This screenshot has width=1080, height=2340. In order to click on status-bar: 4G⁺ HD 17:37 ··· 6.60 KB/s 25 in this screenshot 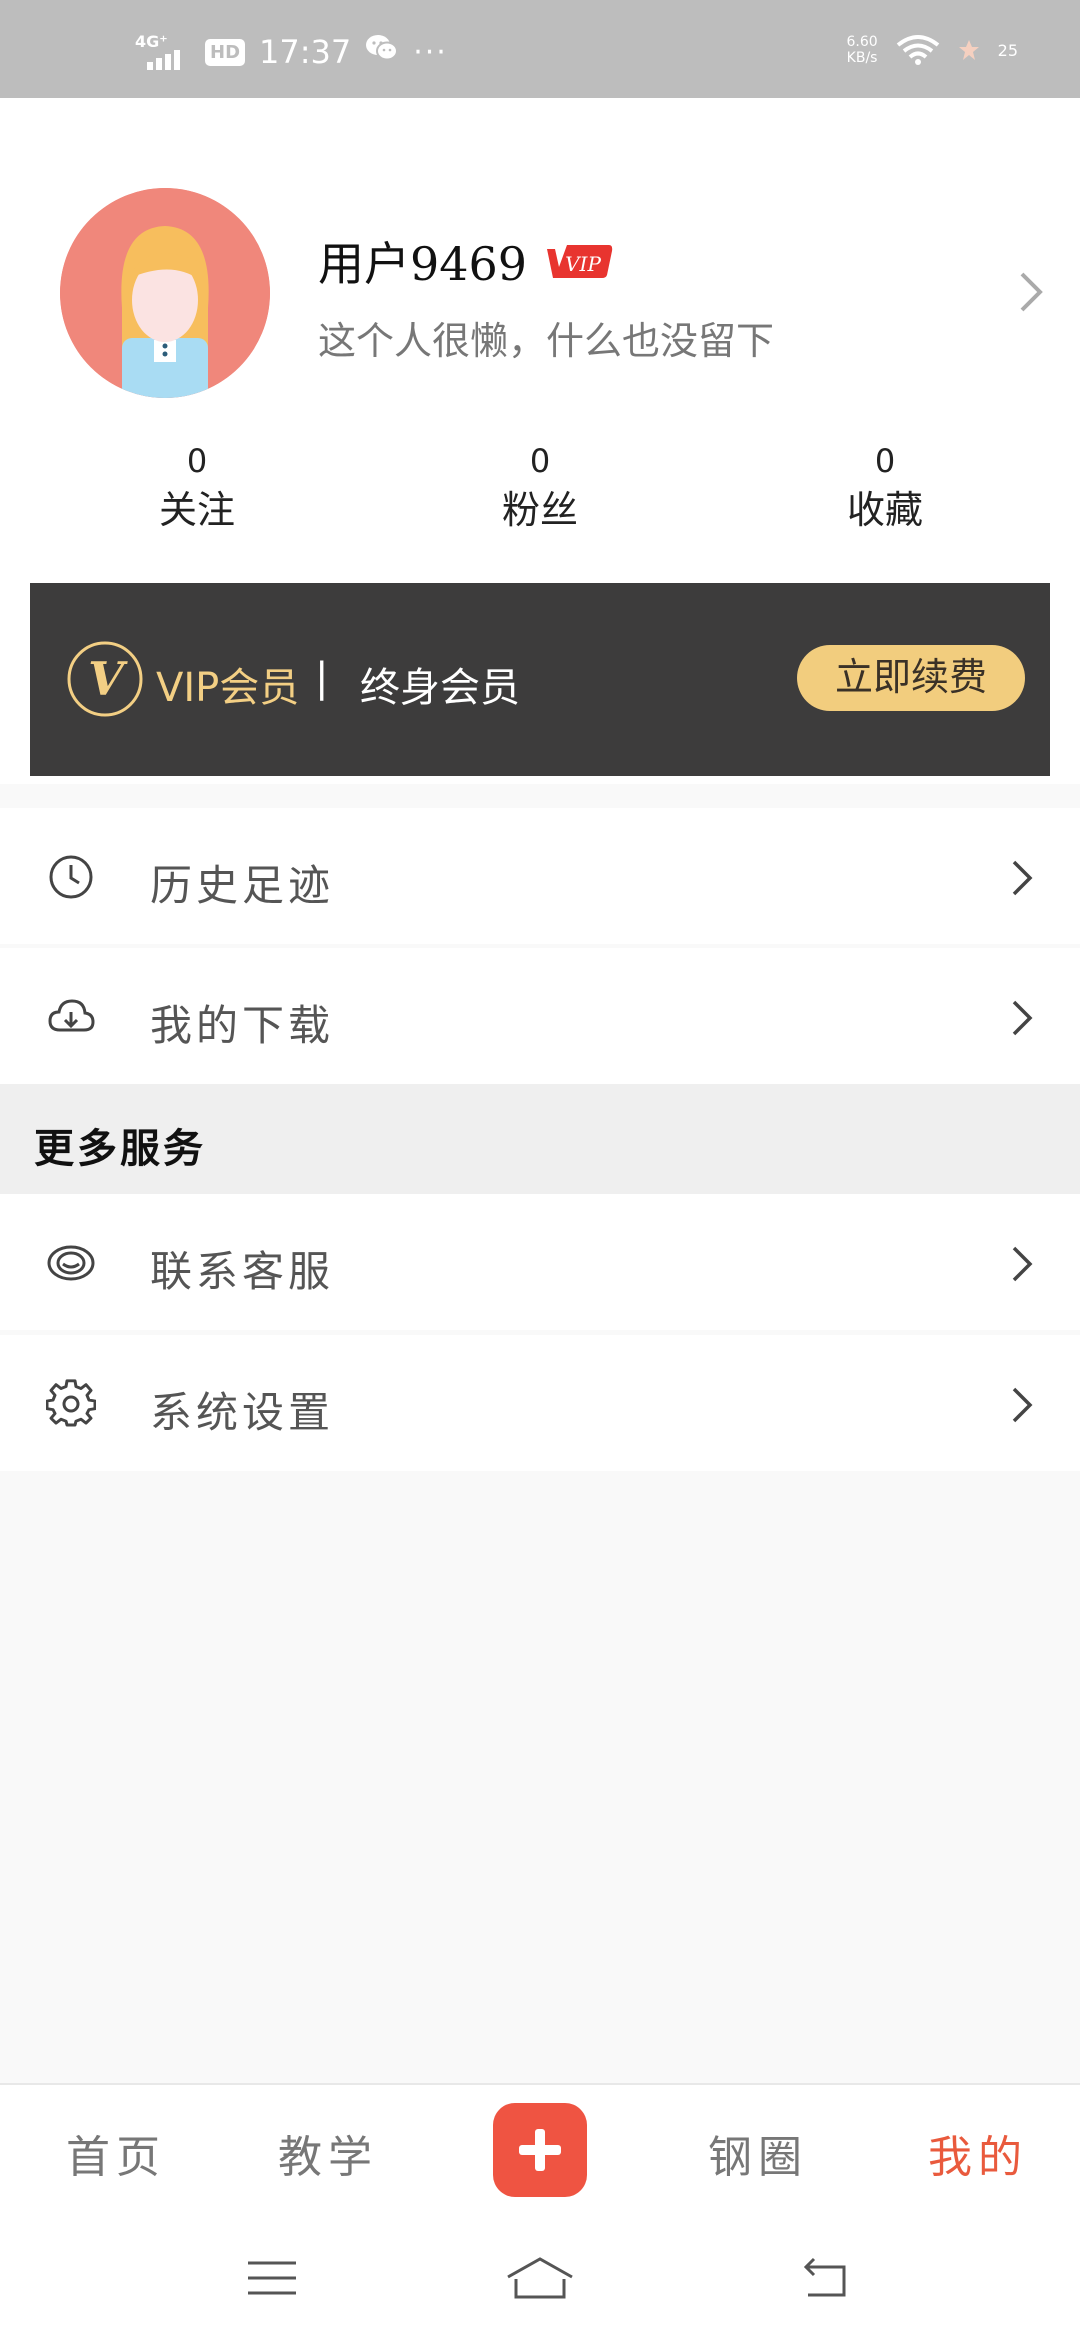, I will do `click(540, 49)`.